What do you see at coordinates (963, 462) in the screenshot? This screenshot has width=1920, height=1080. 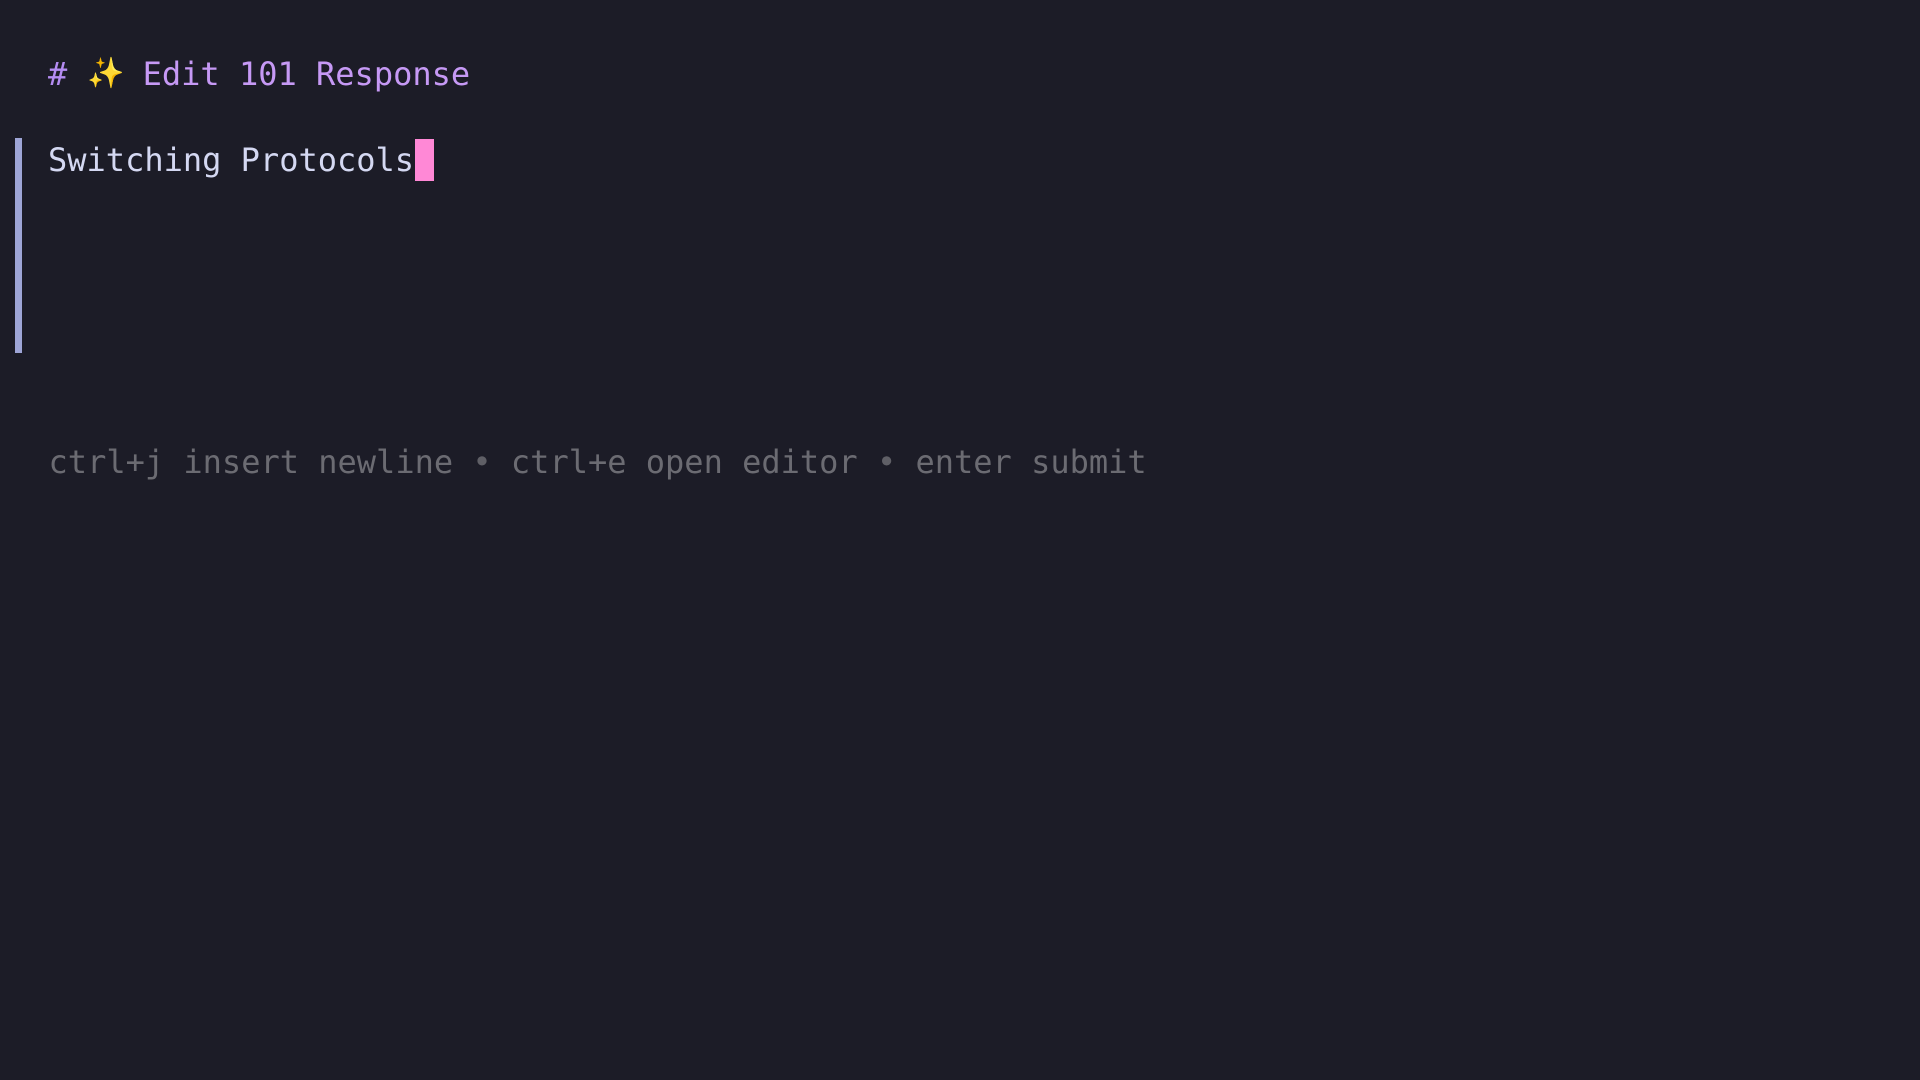 I see `help-key-submit: enter` at bounding box center [963, 462].